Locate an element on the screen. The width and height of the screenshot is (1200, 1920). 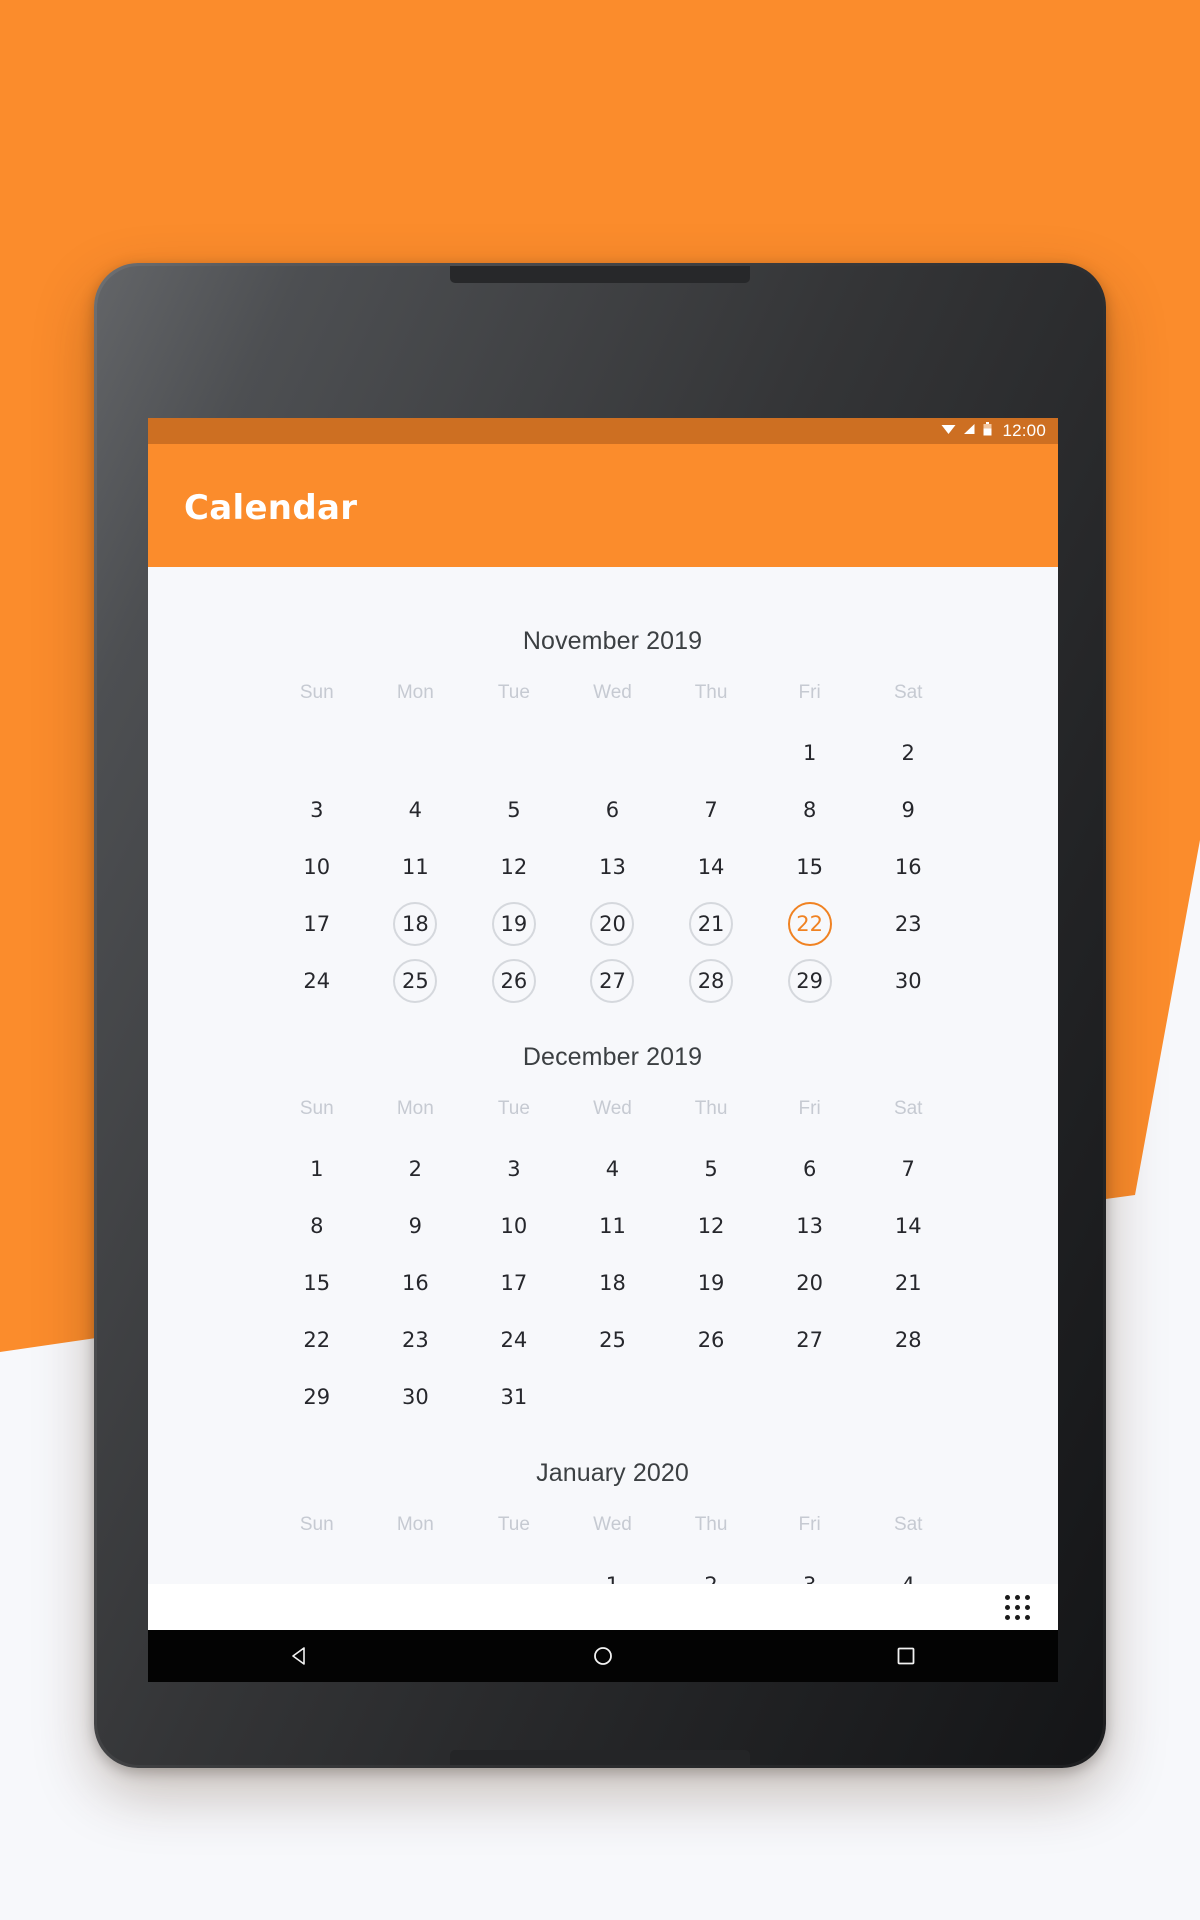
calendar-week-row: 15 16 17 18 19 20 21 is located at coordinates (613, 1282).